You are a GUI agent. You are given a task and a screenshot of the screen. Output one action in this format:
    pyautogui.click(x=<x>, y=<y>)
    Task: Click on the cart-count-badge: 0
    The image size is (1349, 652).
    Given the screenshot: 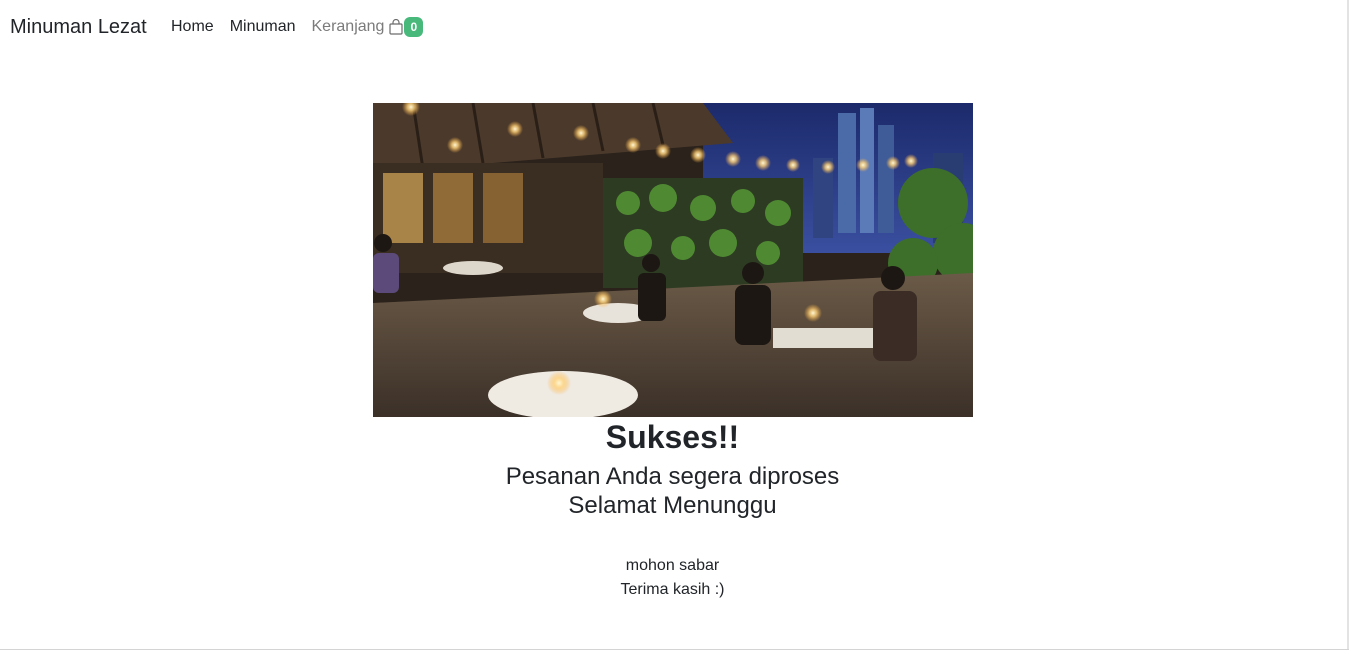 What is the action you would take?
    pyautogui.click(x=414, y=27)
    